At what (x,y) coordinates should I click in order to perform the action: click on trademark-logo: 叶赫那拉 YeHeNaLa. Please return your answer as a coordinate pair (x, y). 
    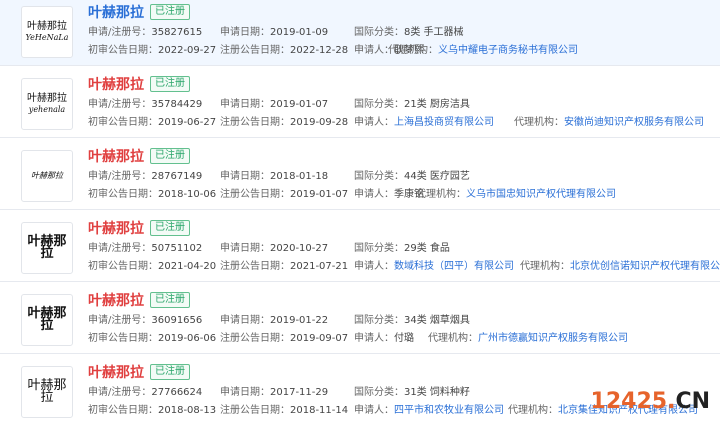
    Looking at the image, I should click on (47, 32).